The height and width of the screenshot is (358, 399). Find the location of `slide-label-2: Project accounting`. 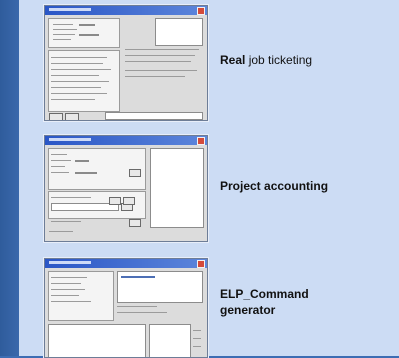

slide-label-2: Project accounting is located at coordinates (274, 186).